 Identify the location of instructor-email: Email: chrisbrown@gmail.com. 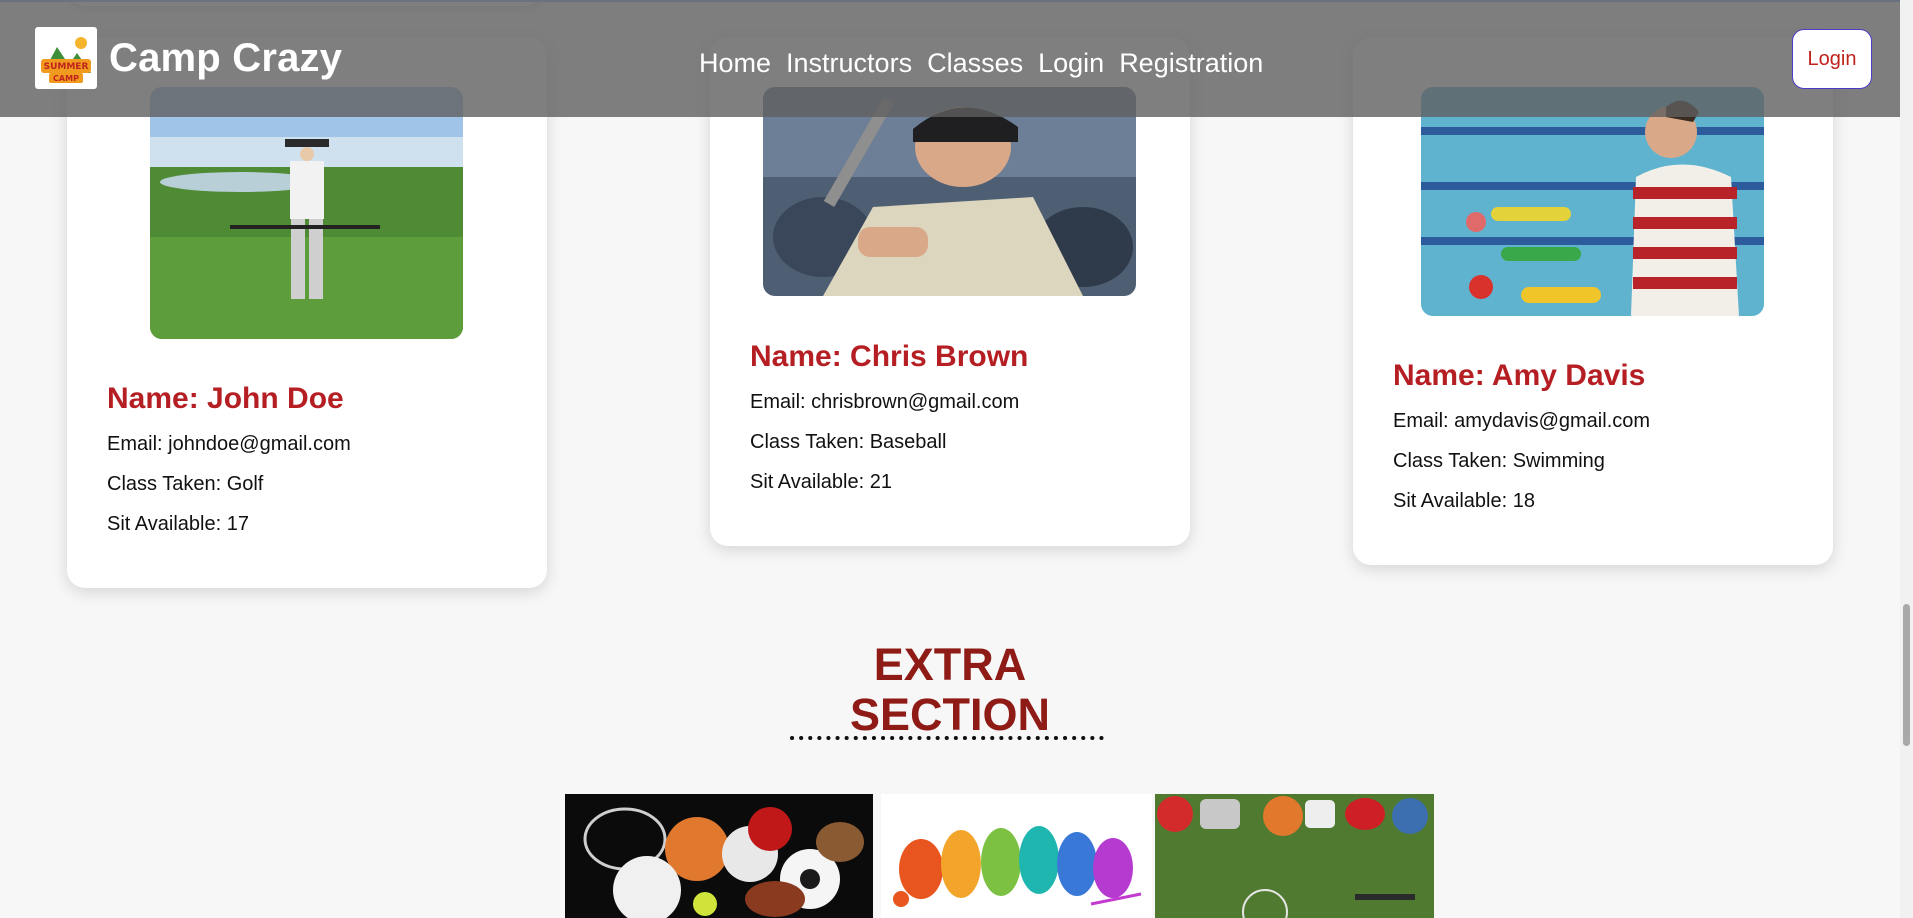
(885, 402).